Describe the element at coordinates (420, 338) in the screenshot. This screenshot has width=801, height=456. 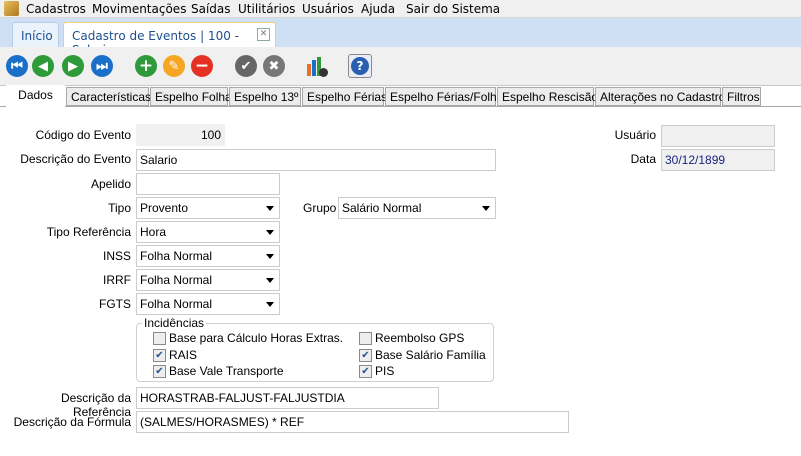
I see `checkbox-label: Reembolso GPS` at that location.